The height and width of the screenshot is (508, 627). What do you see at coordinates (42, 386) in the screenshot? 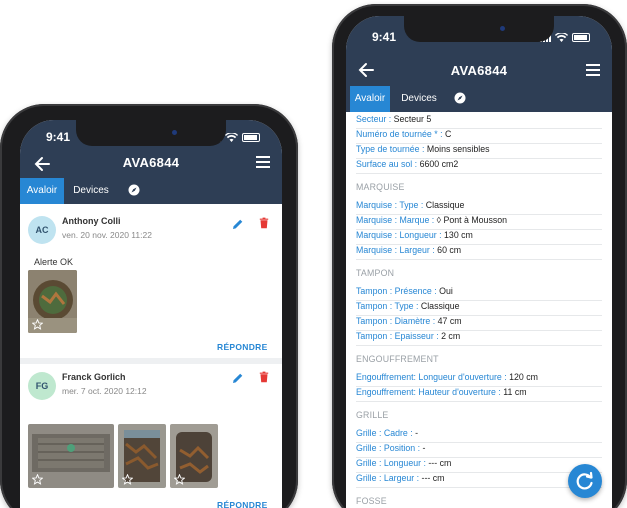
I see `avatar: FG` at bounding box center [42, 386].